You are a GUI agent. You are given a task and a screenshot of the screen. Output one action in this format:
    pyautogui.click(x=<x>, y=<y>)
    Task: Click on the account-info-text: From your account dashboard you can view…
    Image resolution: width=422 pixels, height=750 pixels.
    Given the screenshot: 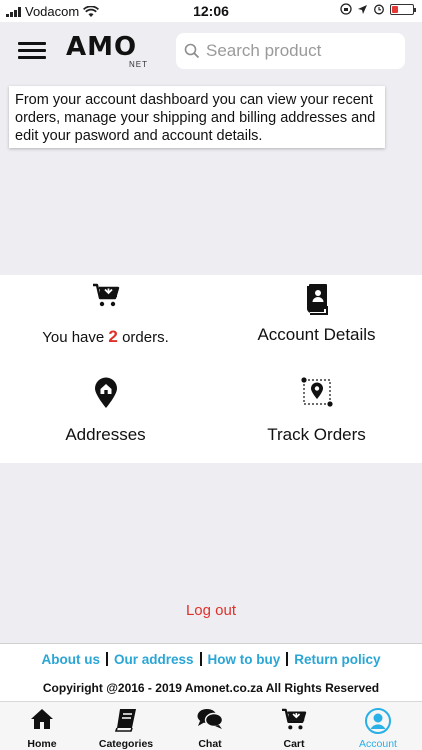 What is the action you would take?
    pyautogui.click(x=197, y=117)
    